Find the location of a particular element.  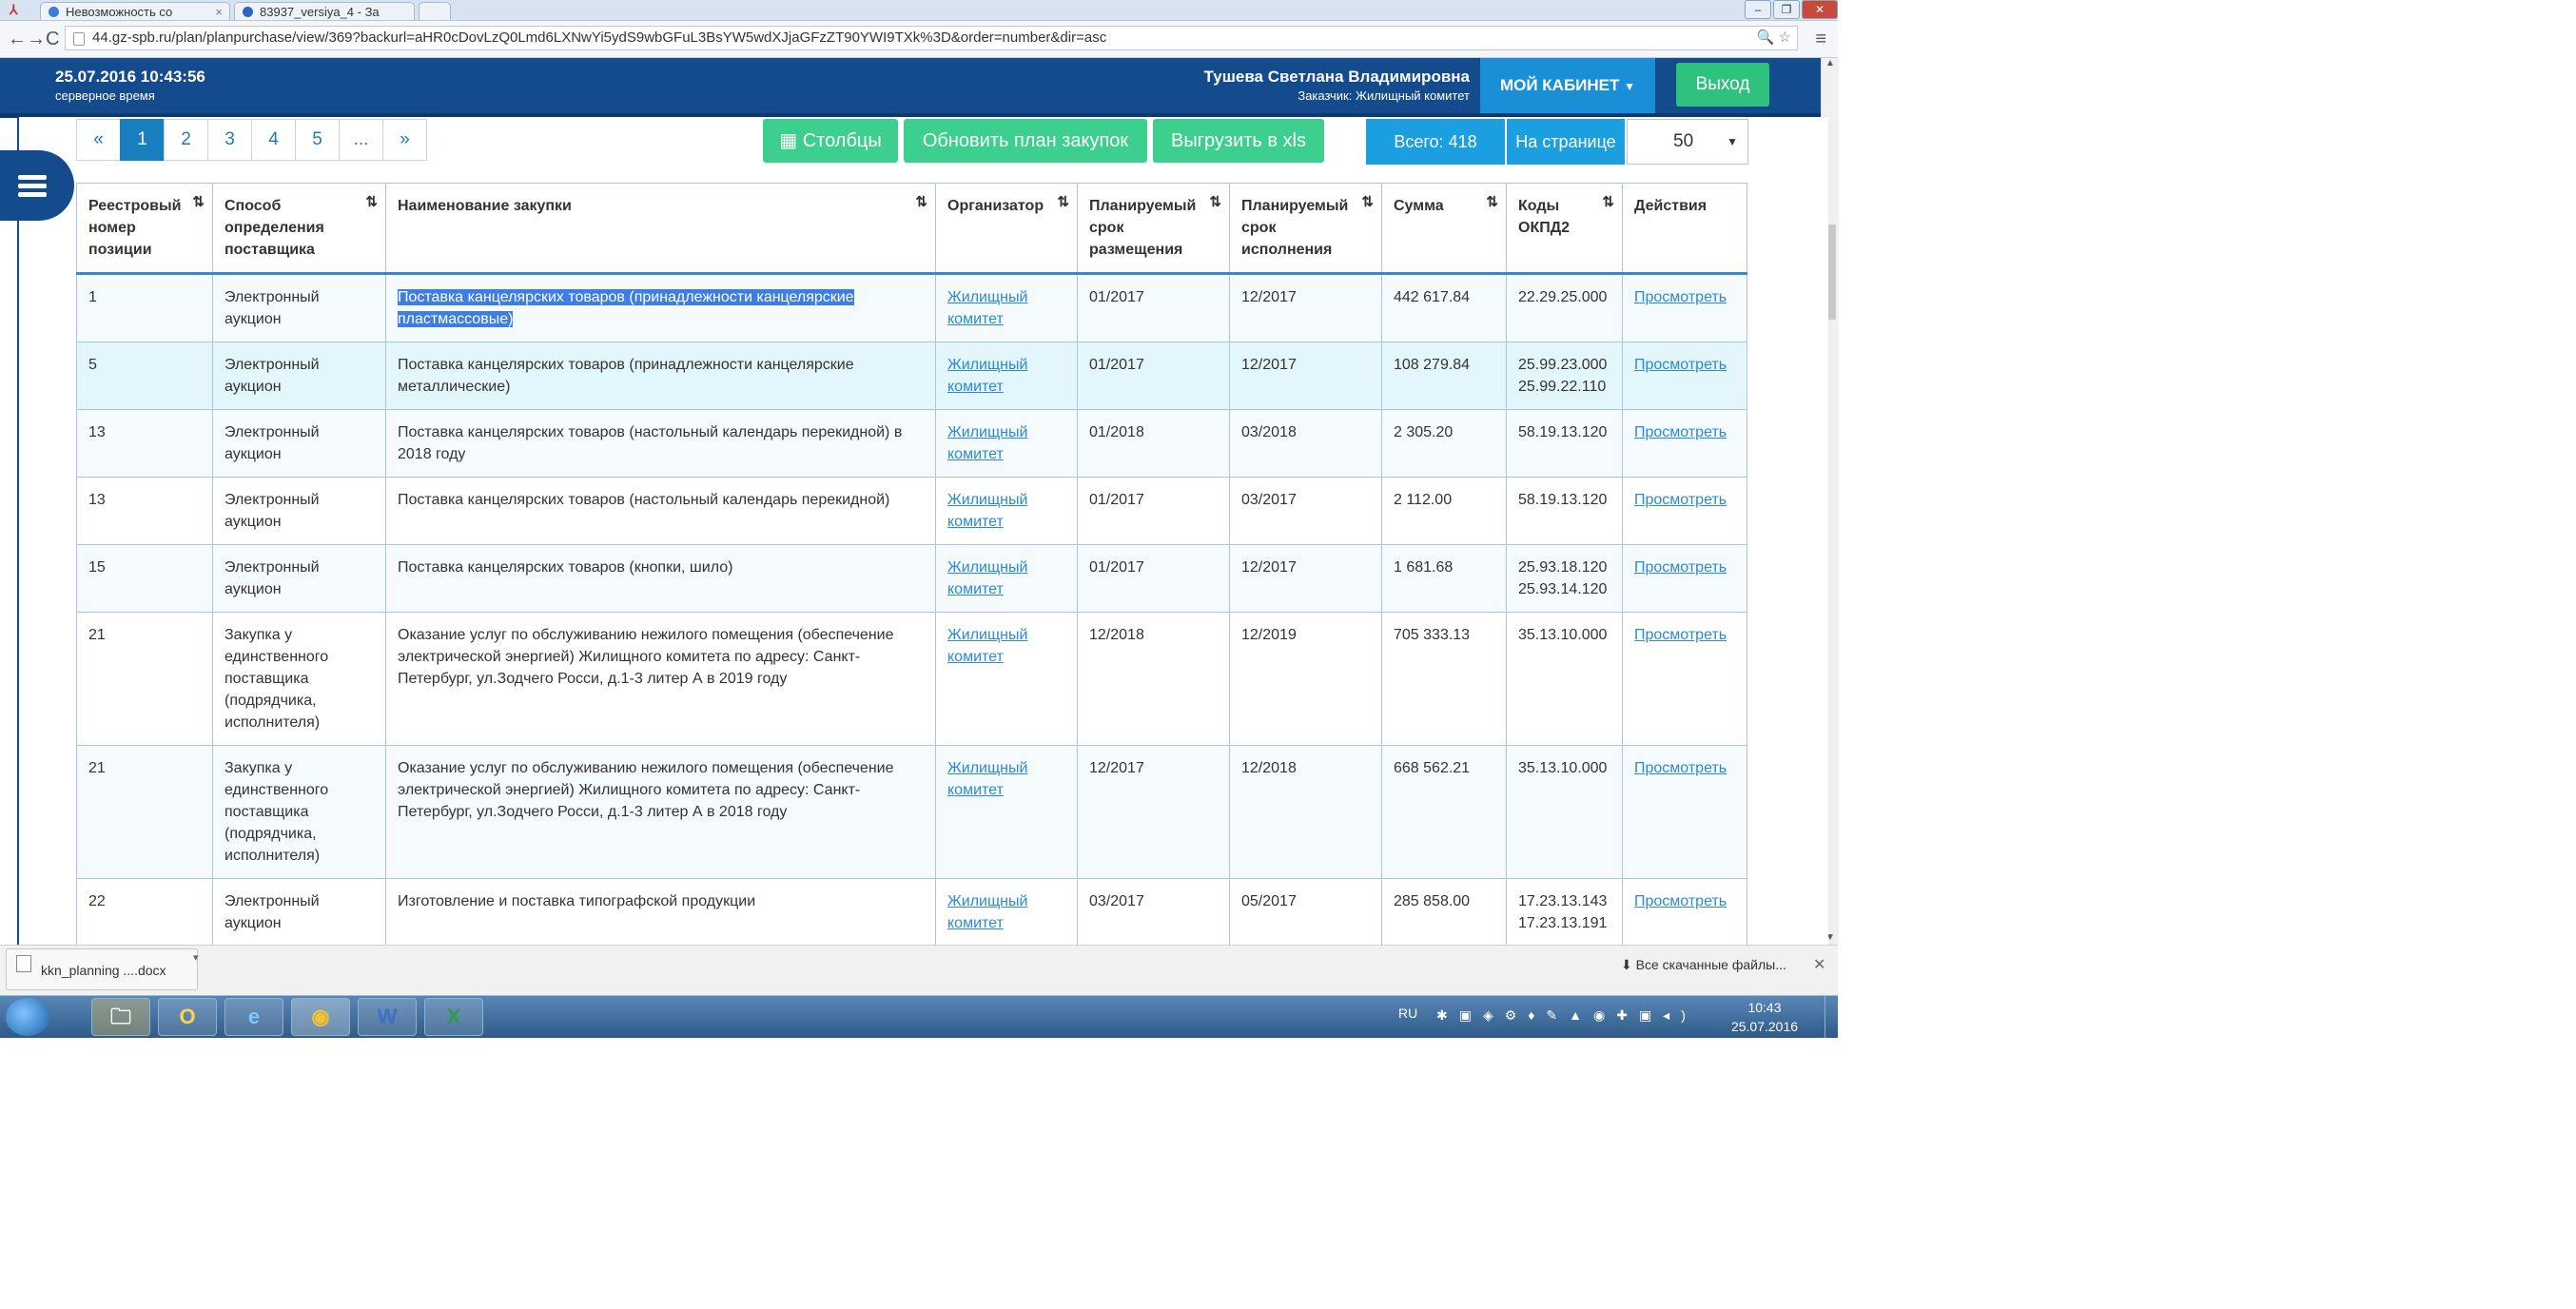

show-desktop-button is located at coordinates (1832, 1017).